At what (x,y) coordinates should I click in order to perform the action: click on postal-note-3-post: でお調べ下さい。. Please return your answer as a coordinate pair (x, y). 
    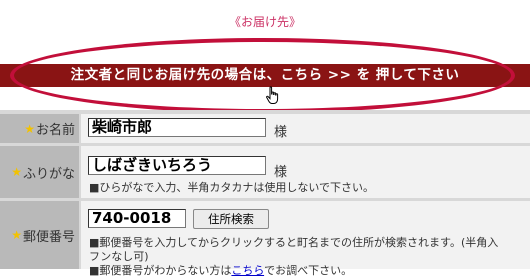
    Looking at the image, I should click on (308, 270).